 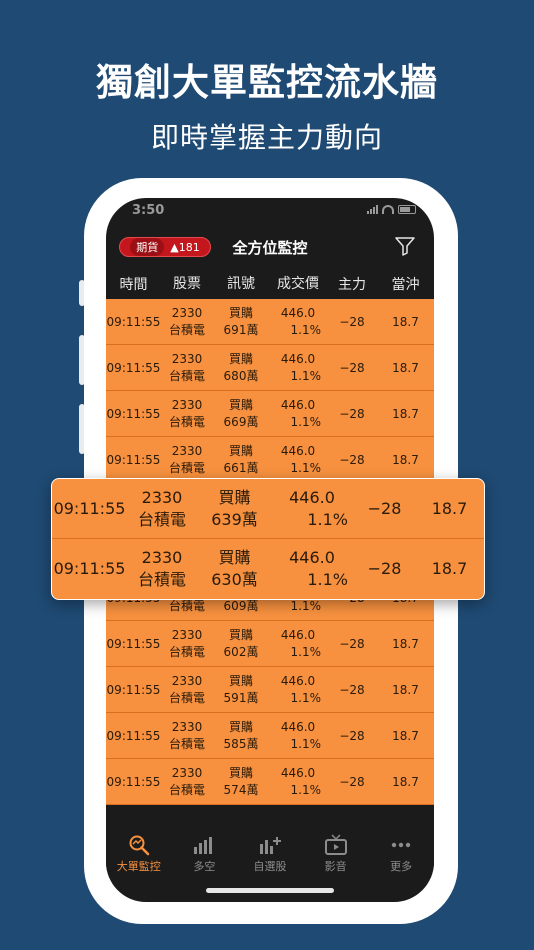 I want to click on column-main-force: 主力, so click(x=352, y=284).